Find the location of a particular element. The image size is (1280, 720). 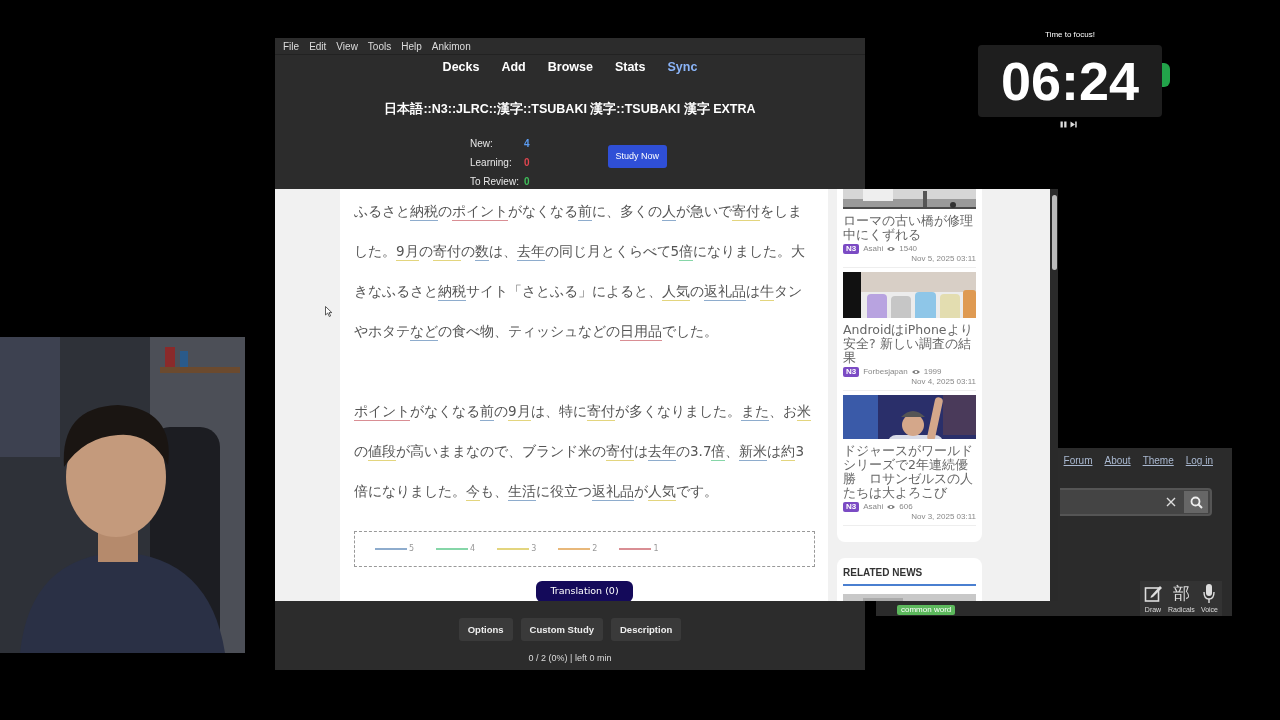

legend-label: 4 is located at coordinates (473, 549).